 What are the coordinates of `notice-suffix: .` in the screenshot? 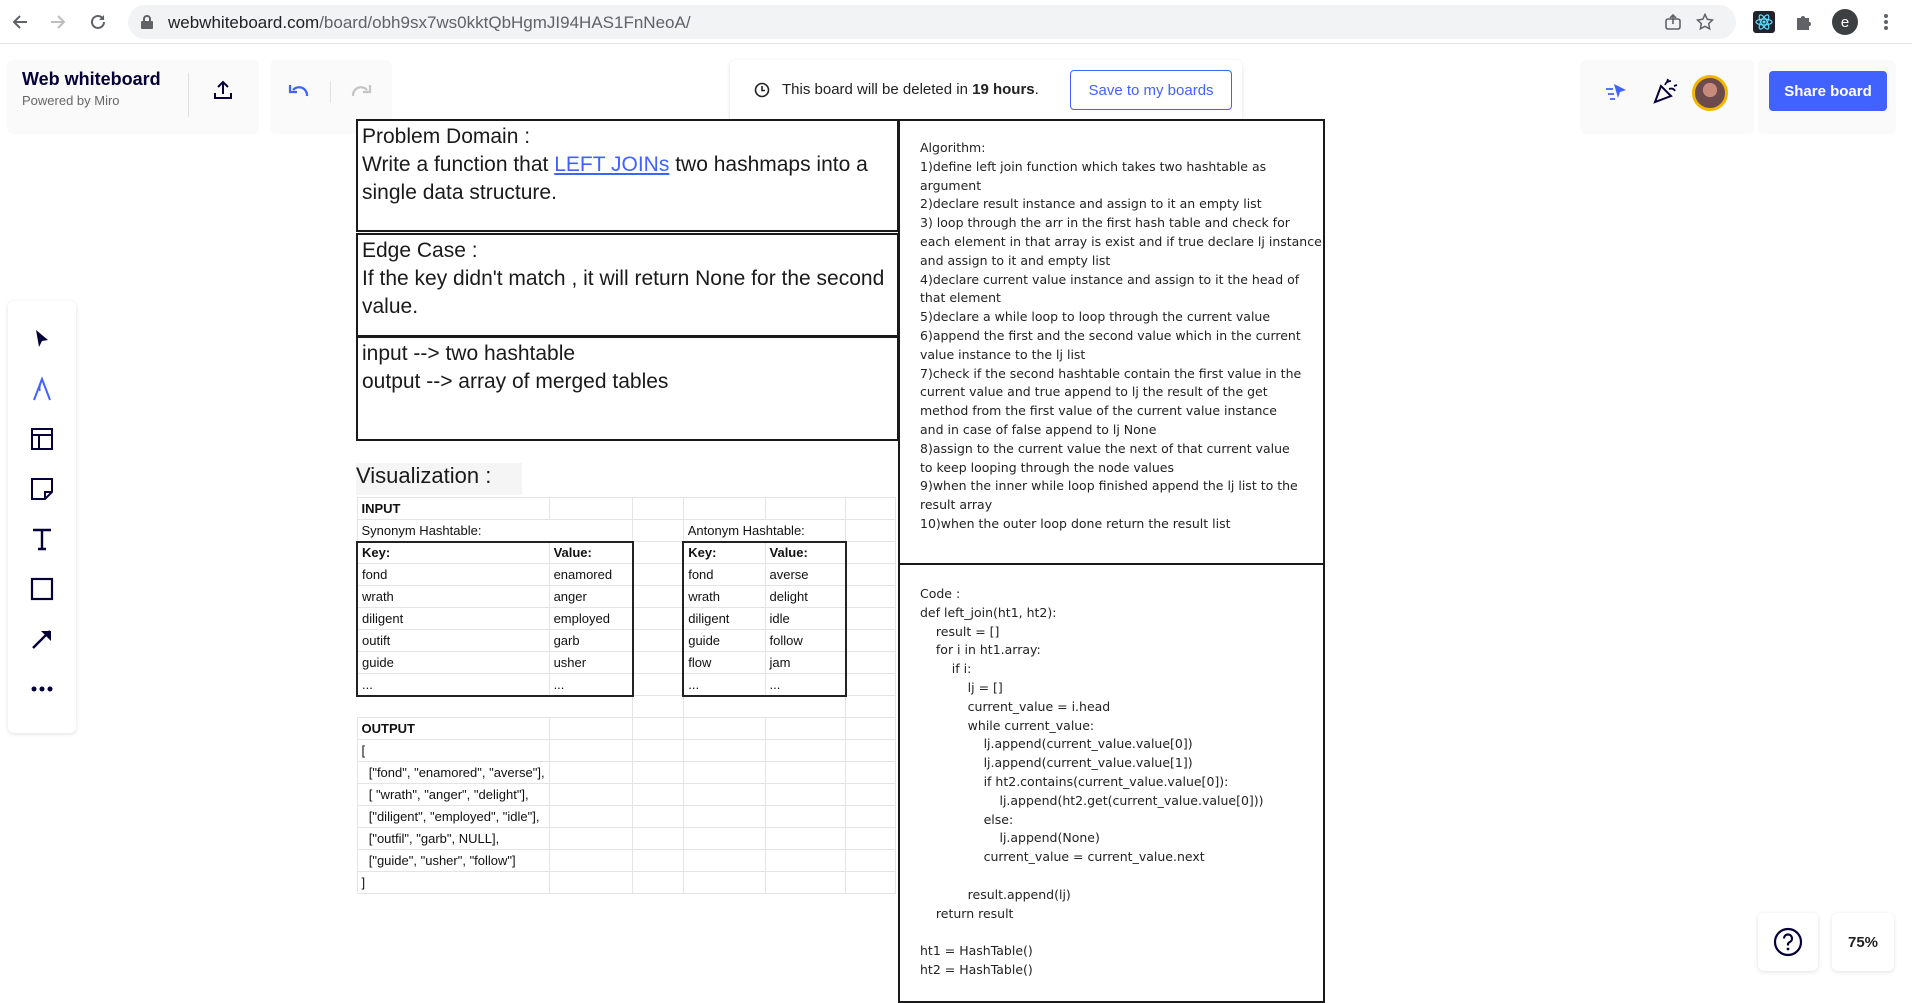 It's located at (1036, 89).